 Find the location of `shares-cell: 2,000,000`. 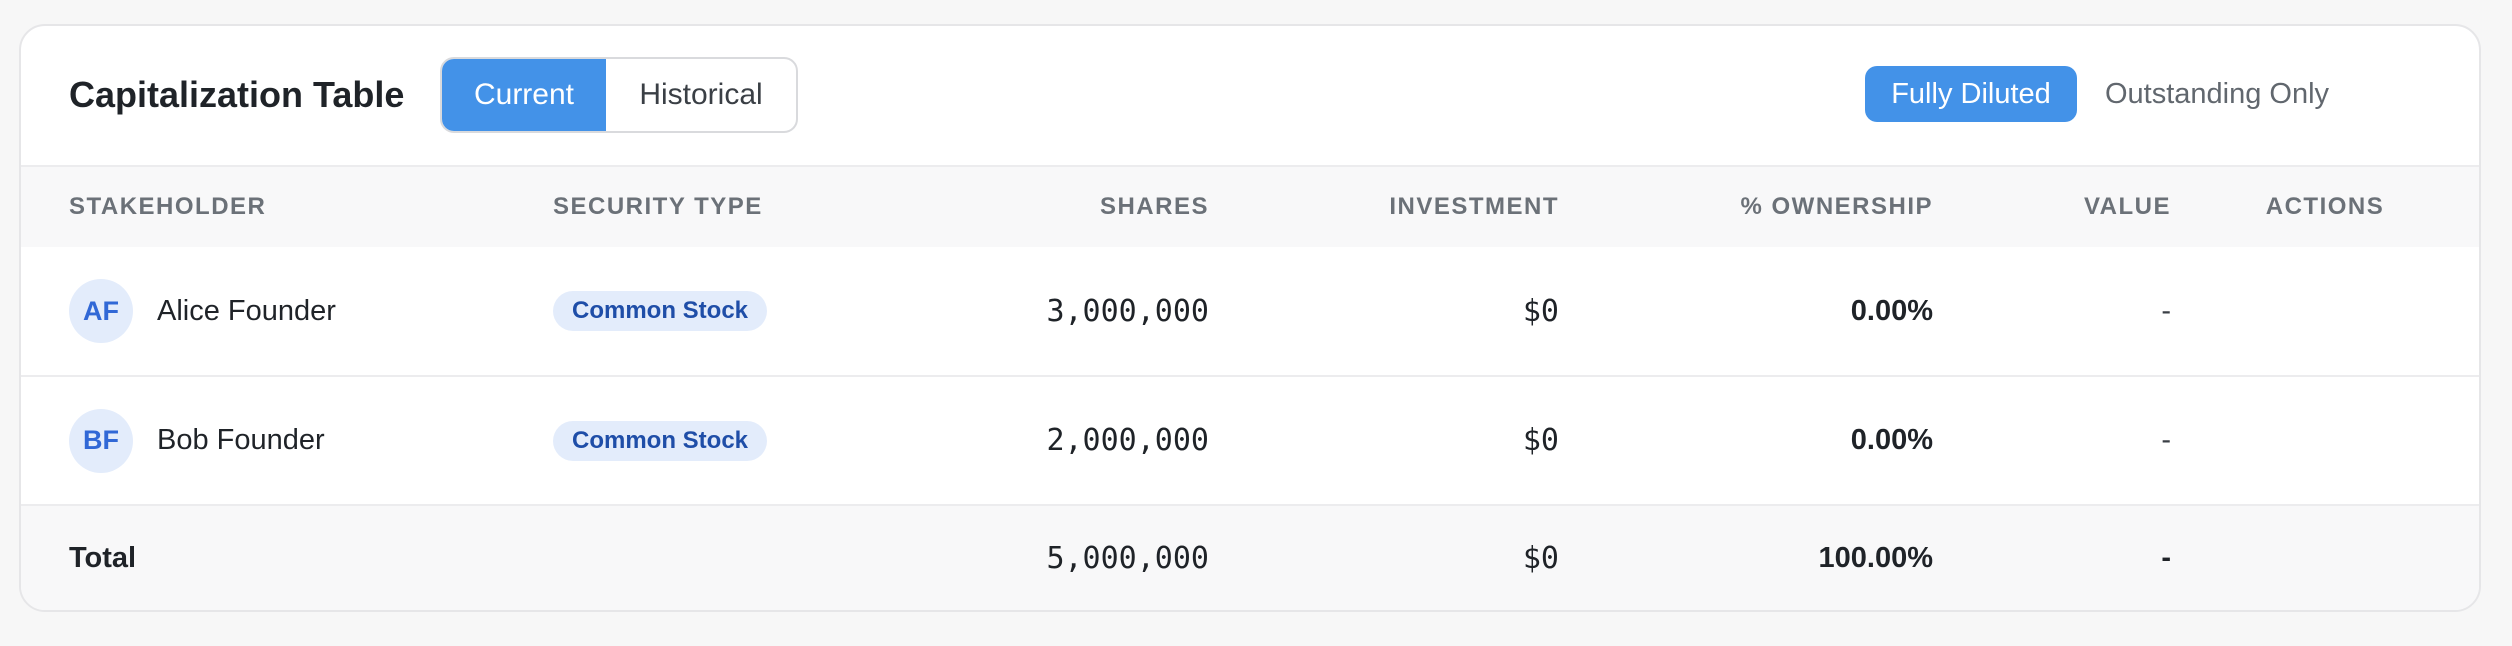

shares-cell: 2,000,000 is located at coordinates (1127, 440).